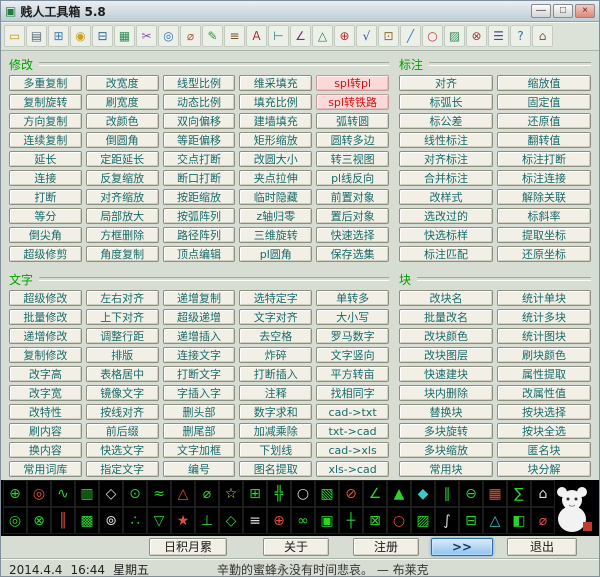 The image size is (600, 577). I want to click on cad-symbol-icon: ⊠, so click(375, 520).